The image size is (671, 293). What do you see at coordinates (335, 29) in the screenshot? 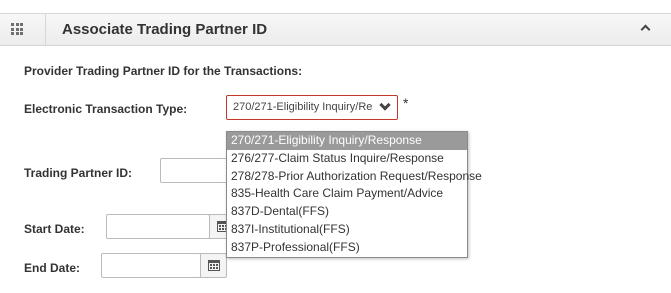
I see `panel-header: Associate Trading Partner ID` at bounding box center [335, 29].